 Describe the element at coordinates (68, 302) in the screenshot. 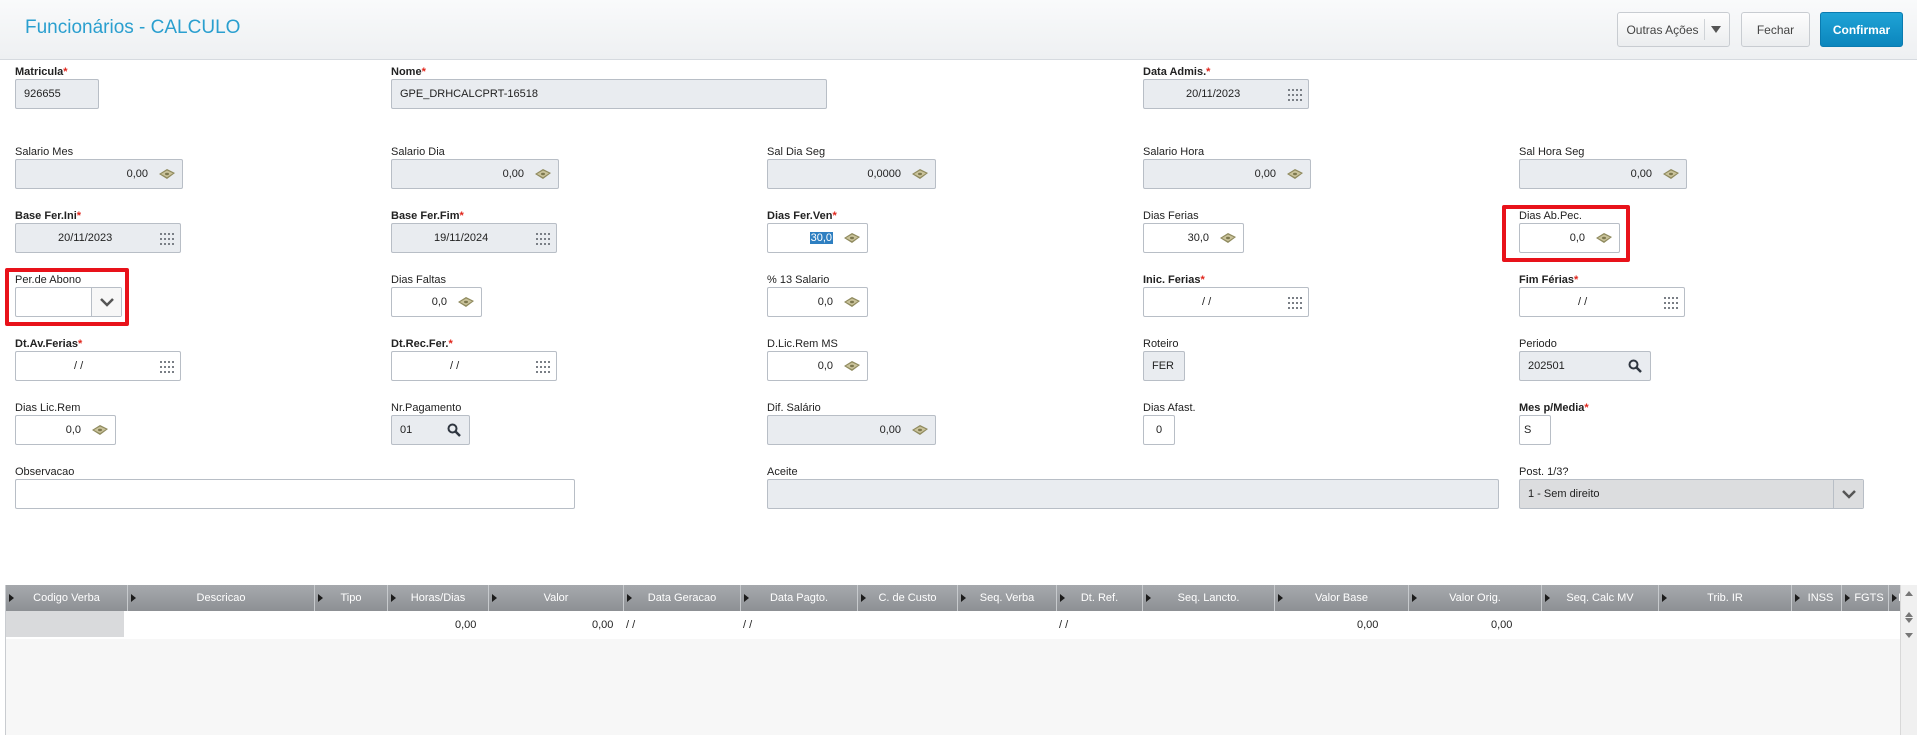

I see `per-de-abono-select` at that location.